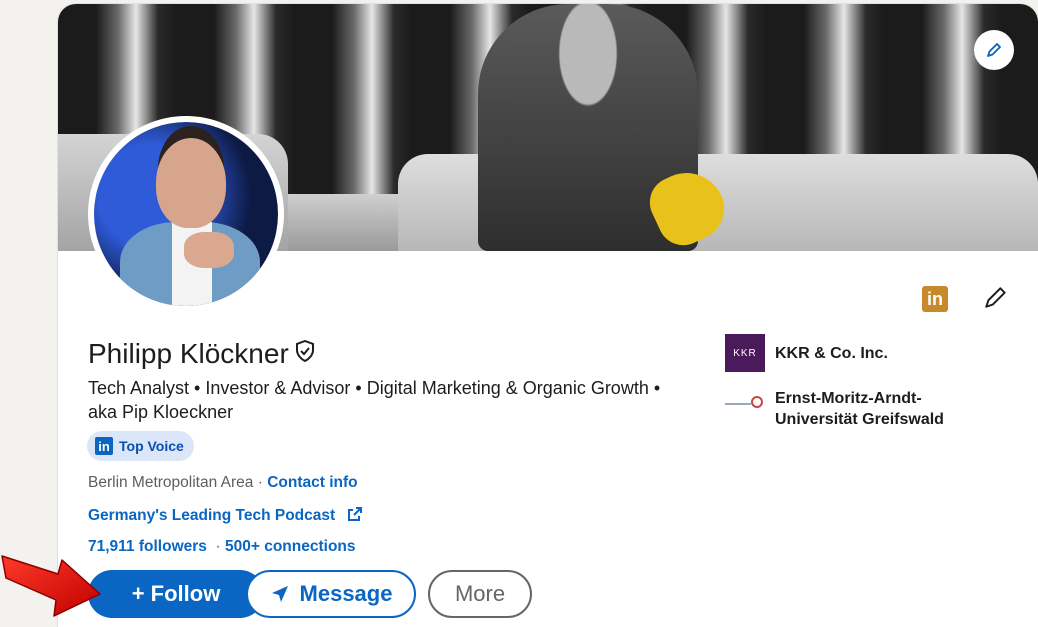 This screenshot has width=1038, height=627. Describe the element at coordinates (290, 546) in the screenshot. I see `connections-link: 500+ connections` at that location.